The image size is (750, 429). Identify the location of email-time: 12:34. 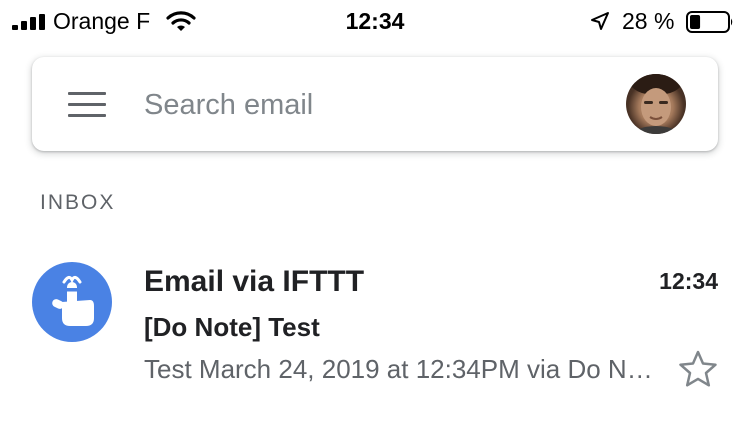
(688, 281).